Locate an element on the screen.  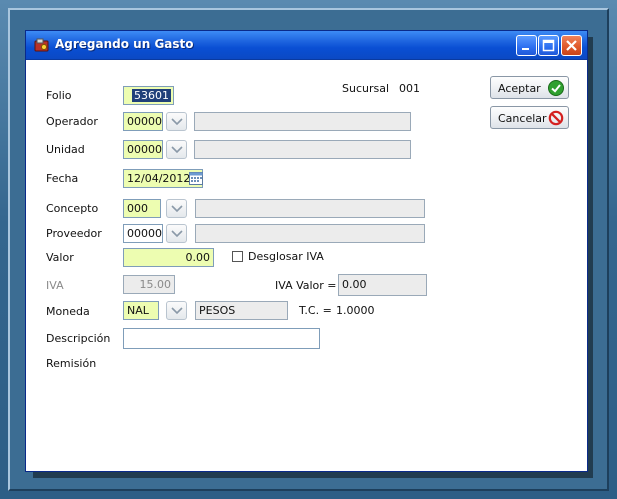
concepto-code-input: 000 is located at coordinates (142, 208).